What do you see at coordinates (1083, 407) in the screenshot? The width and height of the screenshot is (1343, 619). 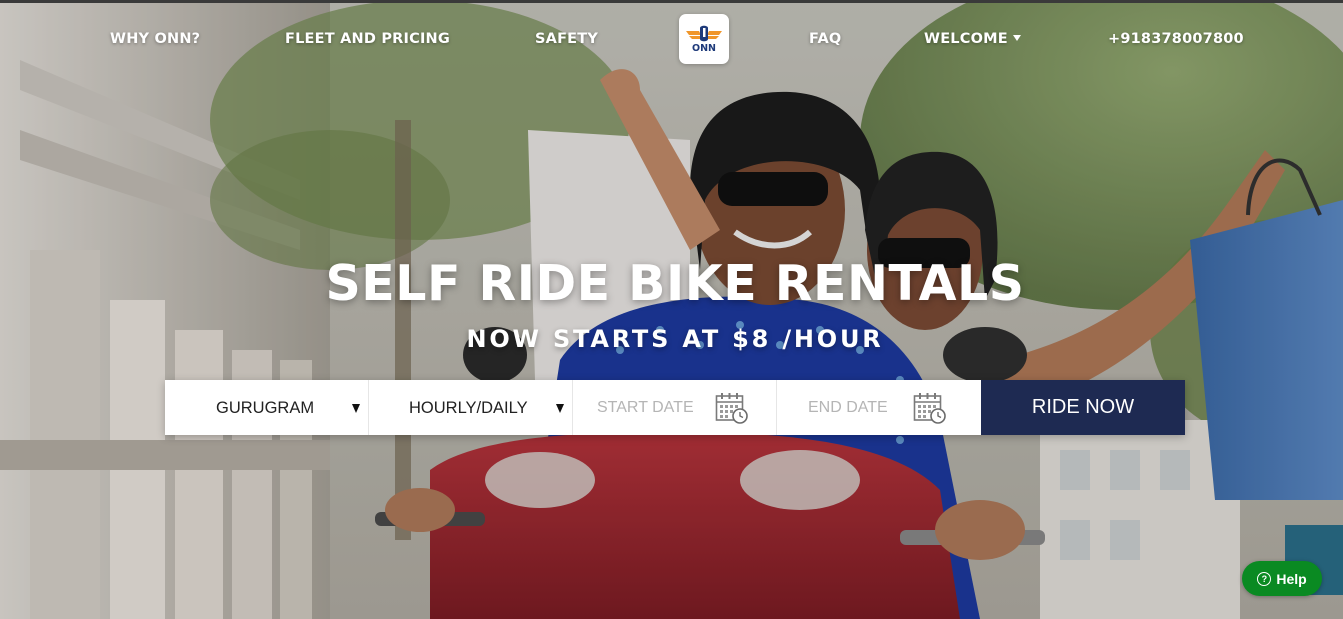 I see `ride-now-button: RIDE NOW` at bounding box center [1083, 407].